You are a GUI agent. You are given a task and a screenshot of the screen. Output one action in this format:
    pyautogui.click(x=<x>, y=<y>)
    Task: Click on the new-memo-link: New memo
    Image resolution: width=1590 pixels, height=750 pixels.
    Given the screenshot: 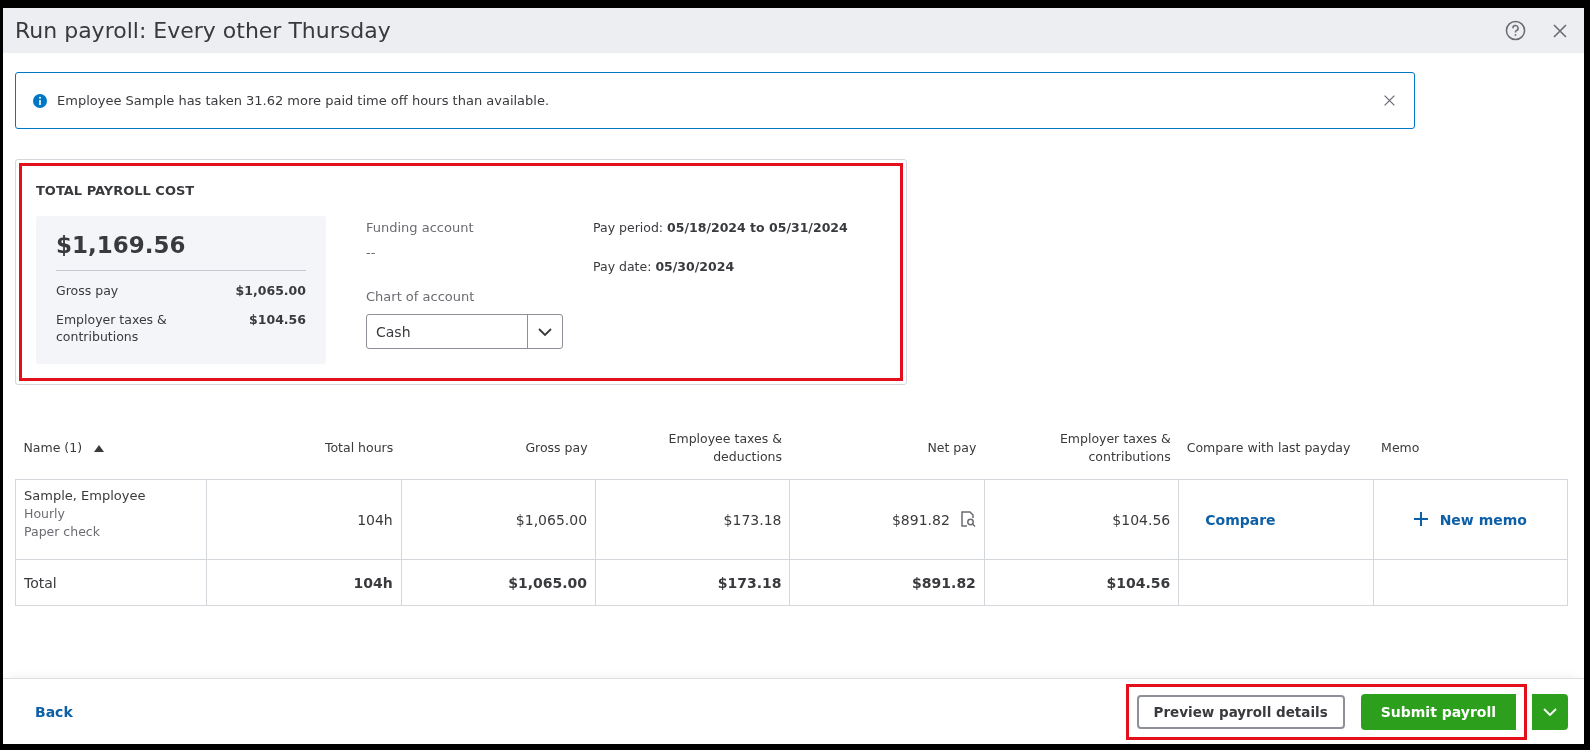 What is the action you would take?
    pyautogui.click(x=1470, y=519)
    